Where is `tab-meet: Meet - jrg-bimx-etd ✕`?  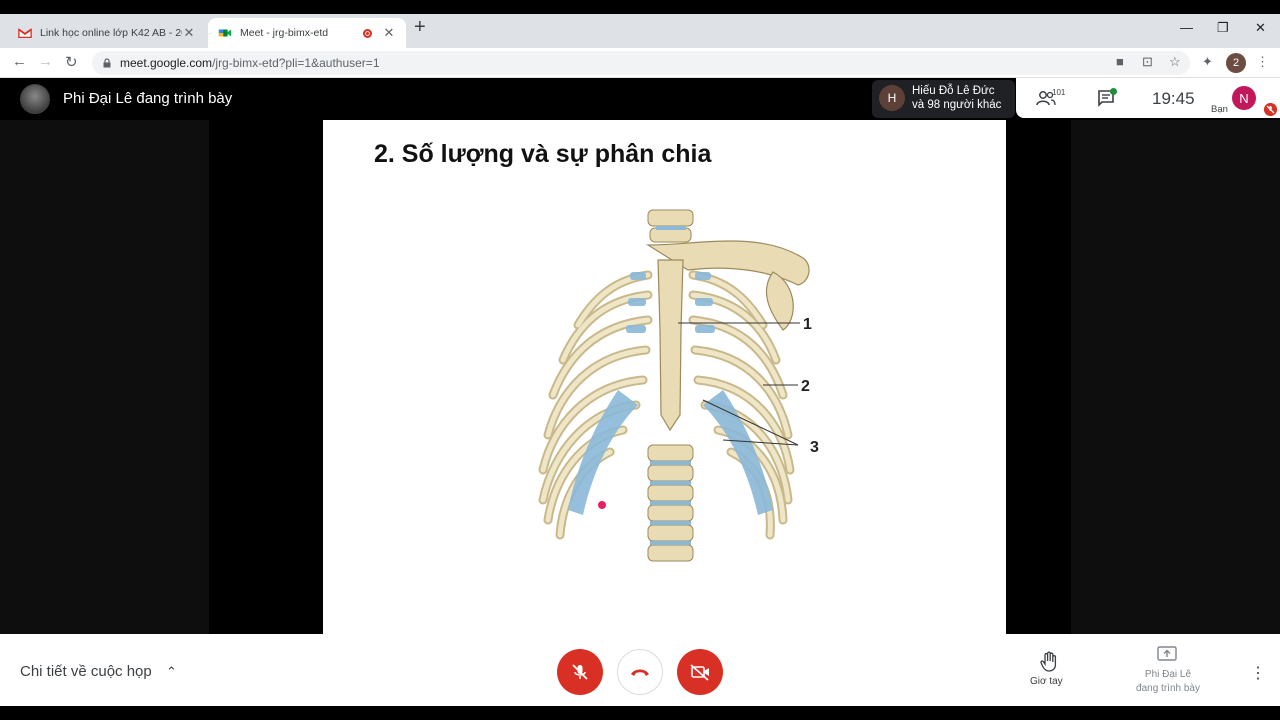
tab-meet: Meet - jrg-bimx-etd ✕ is located at coordinates (307, 33).